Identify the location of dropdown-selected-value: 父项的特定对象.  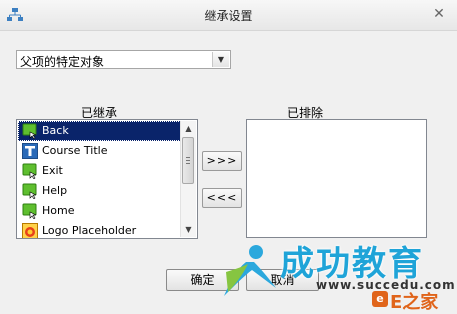
(62, 62).